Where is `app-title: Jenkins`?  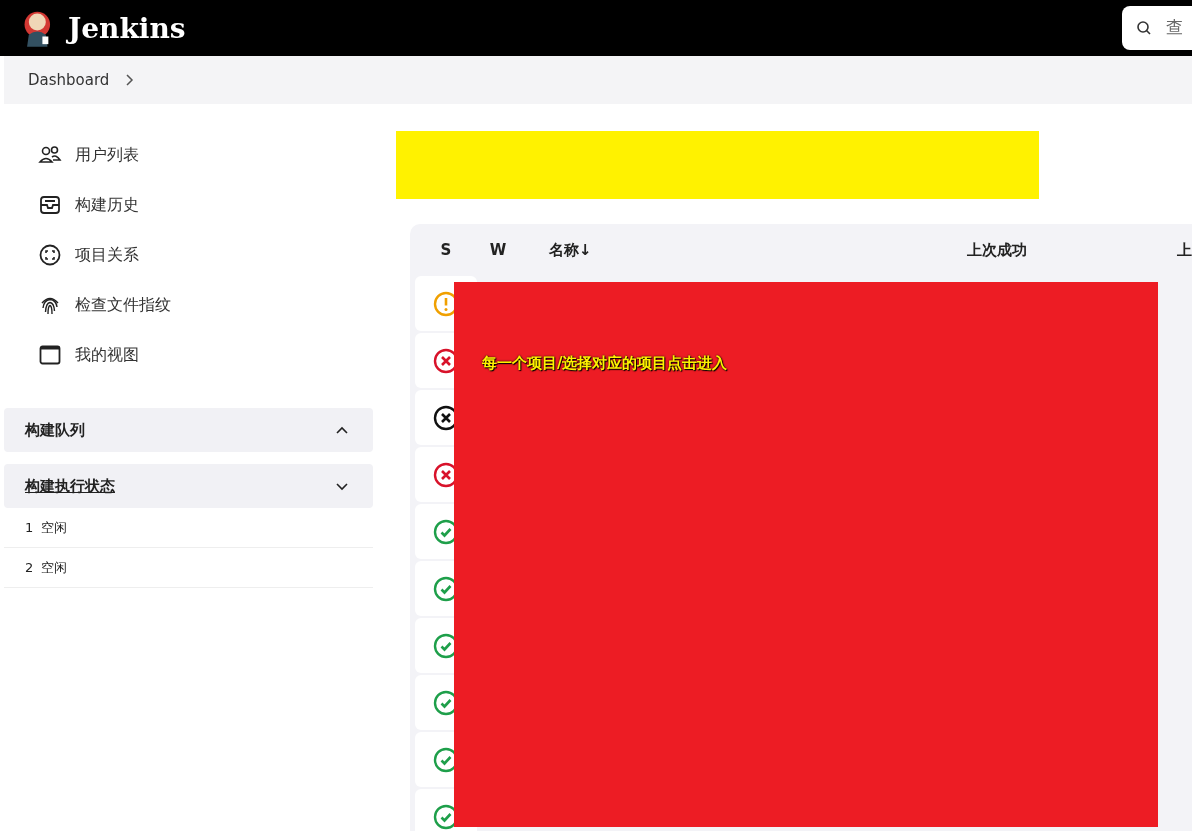 app-title: Jenkins is located at coordinates (127, 28).